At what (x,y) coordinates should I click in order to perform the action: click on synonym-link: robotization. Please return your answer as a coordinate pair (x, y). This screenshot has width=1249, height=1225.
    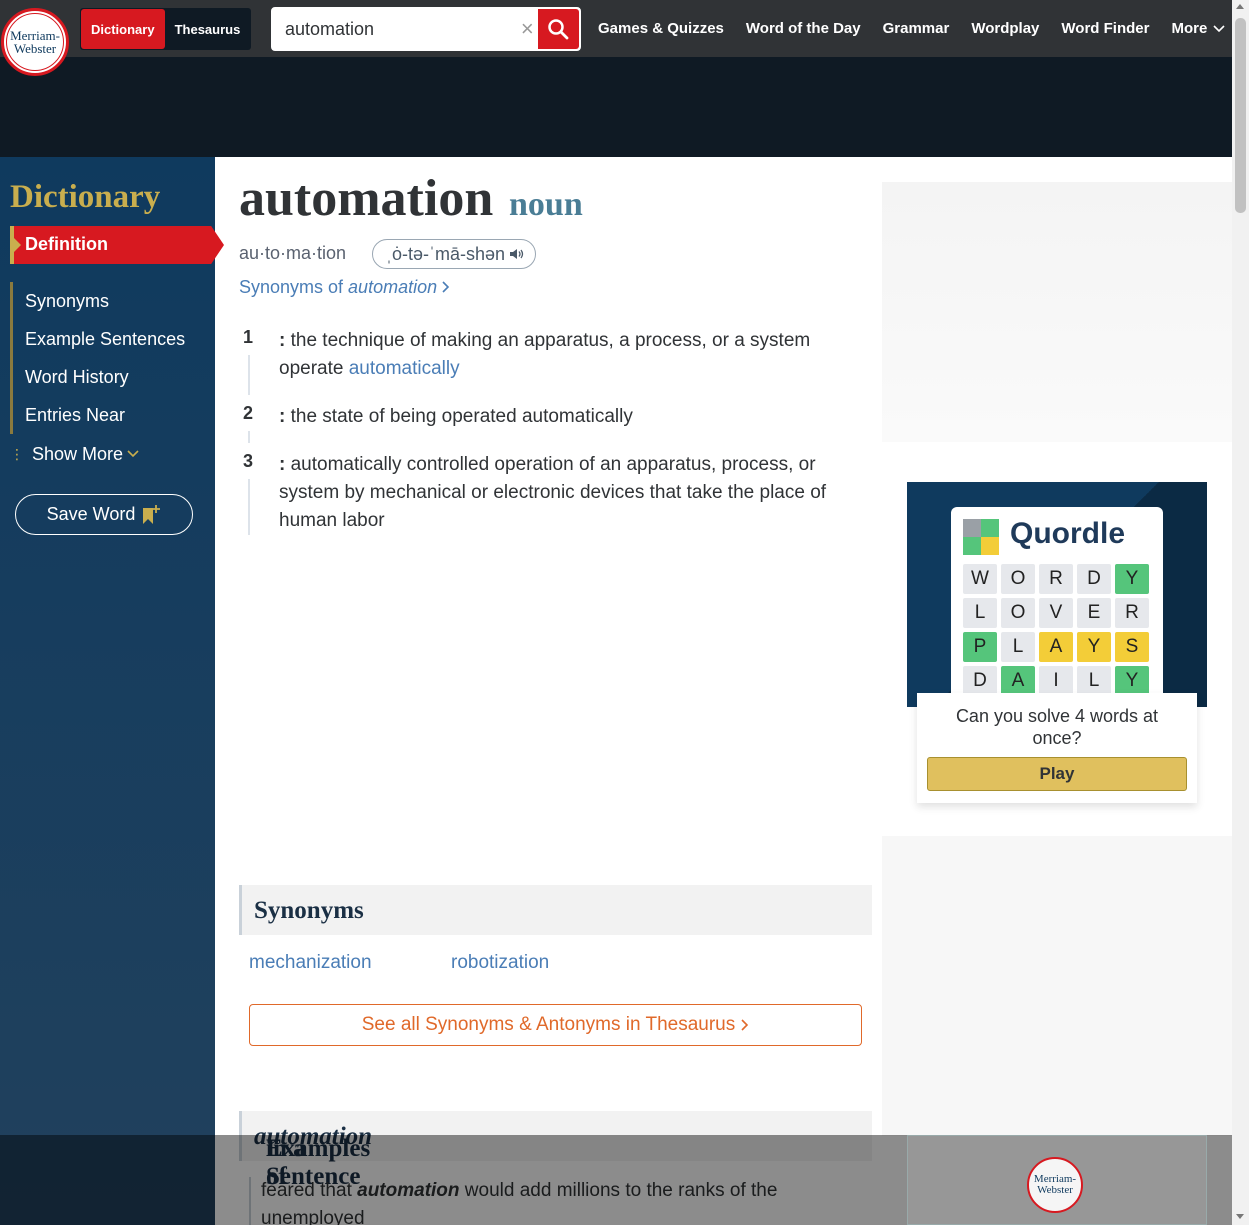
    Looking at the image, I should click on (500, 963).